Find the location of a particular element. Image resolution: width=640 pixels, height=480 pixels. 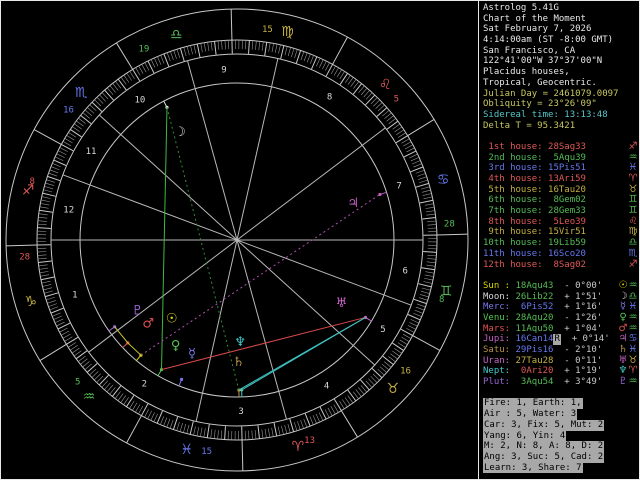

info-line: Tropical, Geocentric. is located at coordinates (540, 82).